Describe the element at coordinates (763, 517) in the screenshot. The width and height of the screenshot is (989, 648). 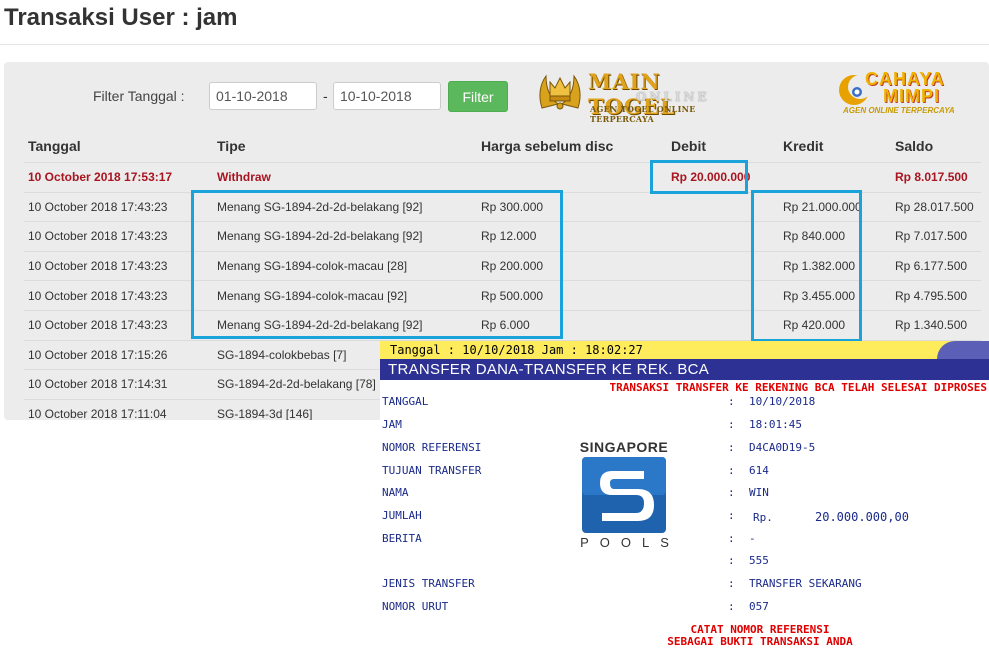
I see `value-jumlah-currency: Rp.` at that location.